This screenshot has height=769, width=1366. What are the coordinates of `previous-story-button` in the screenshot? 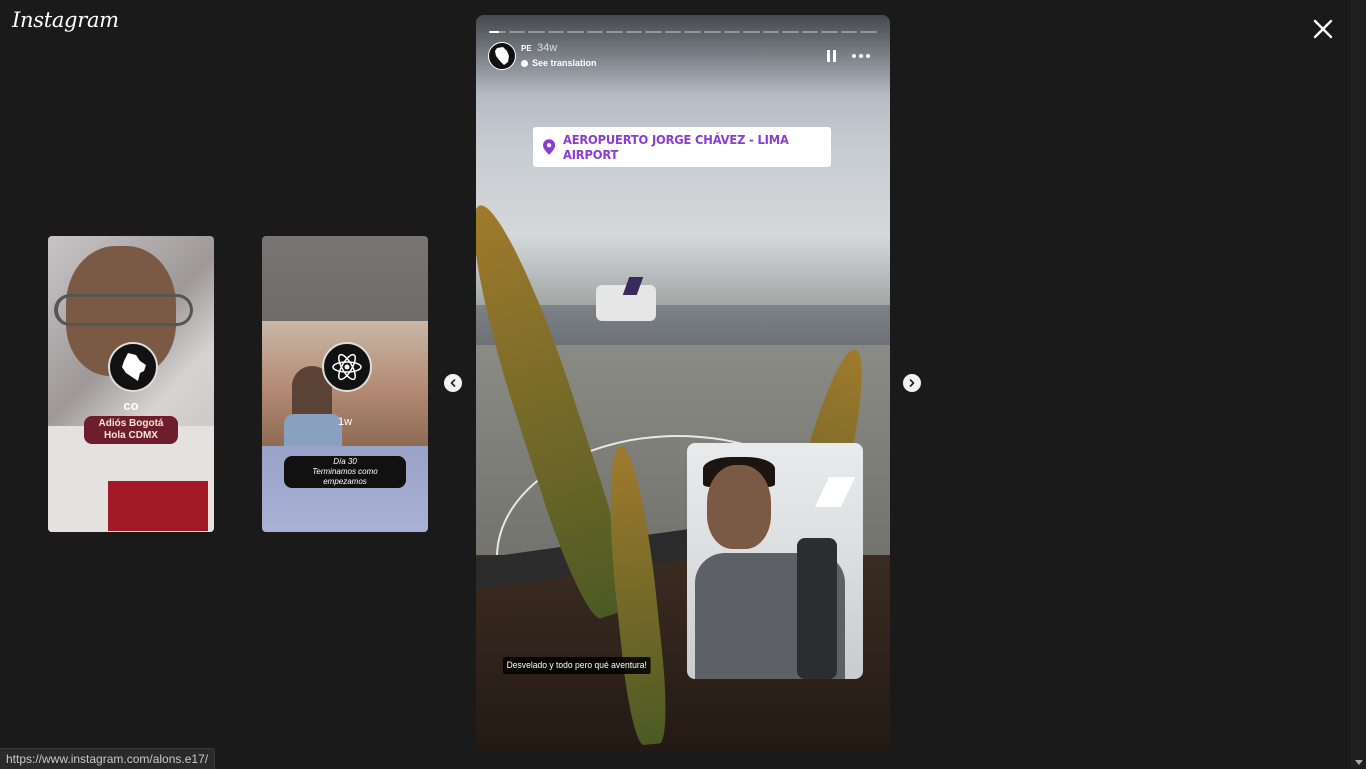 It's located at (453, 383).